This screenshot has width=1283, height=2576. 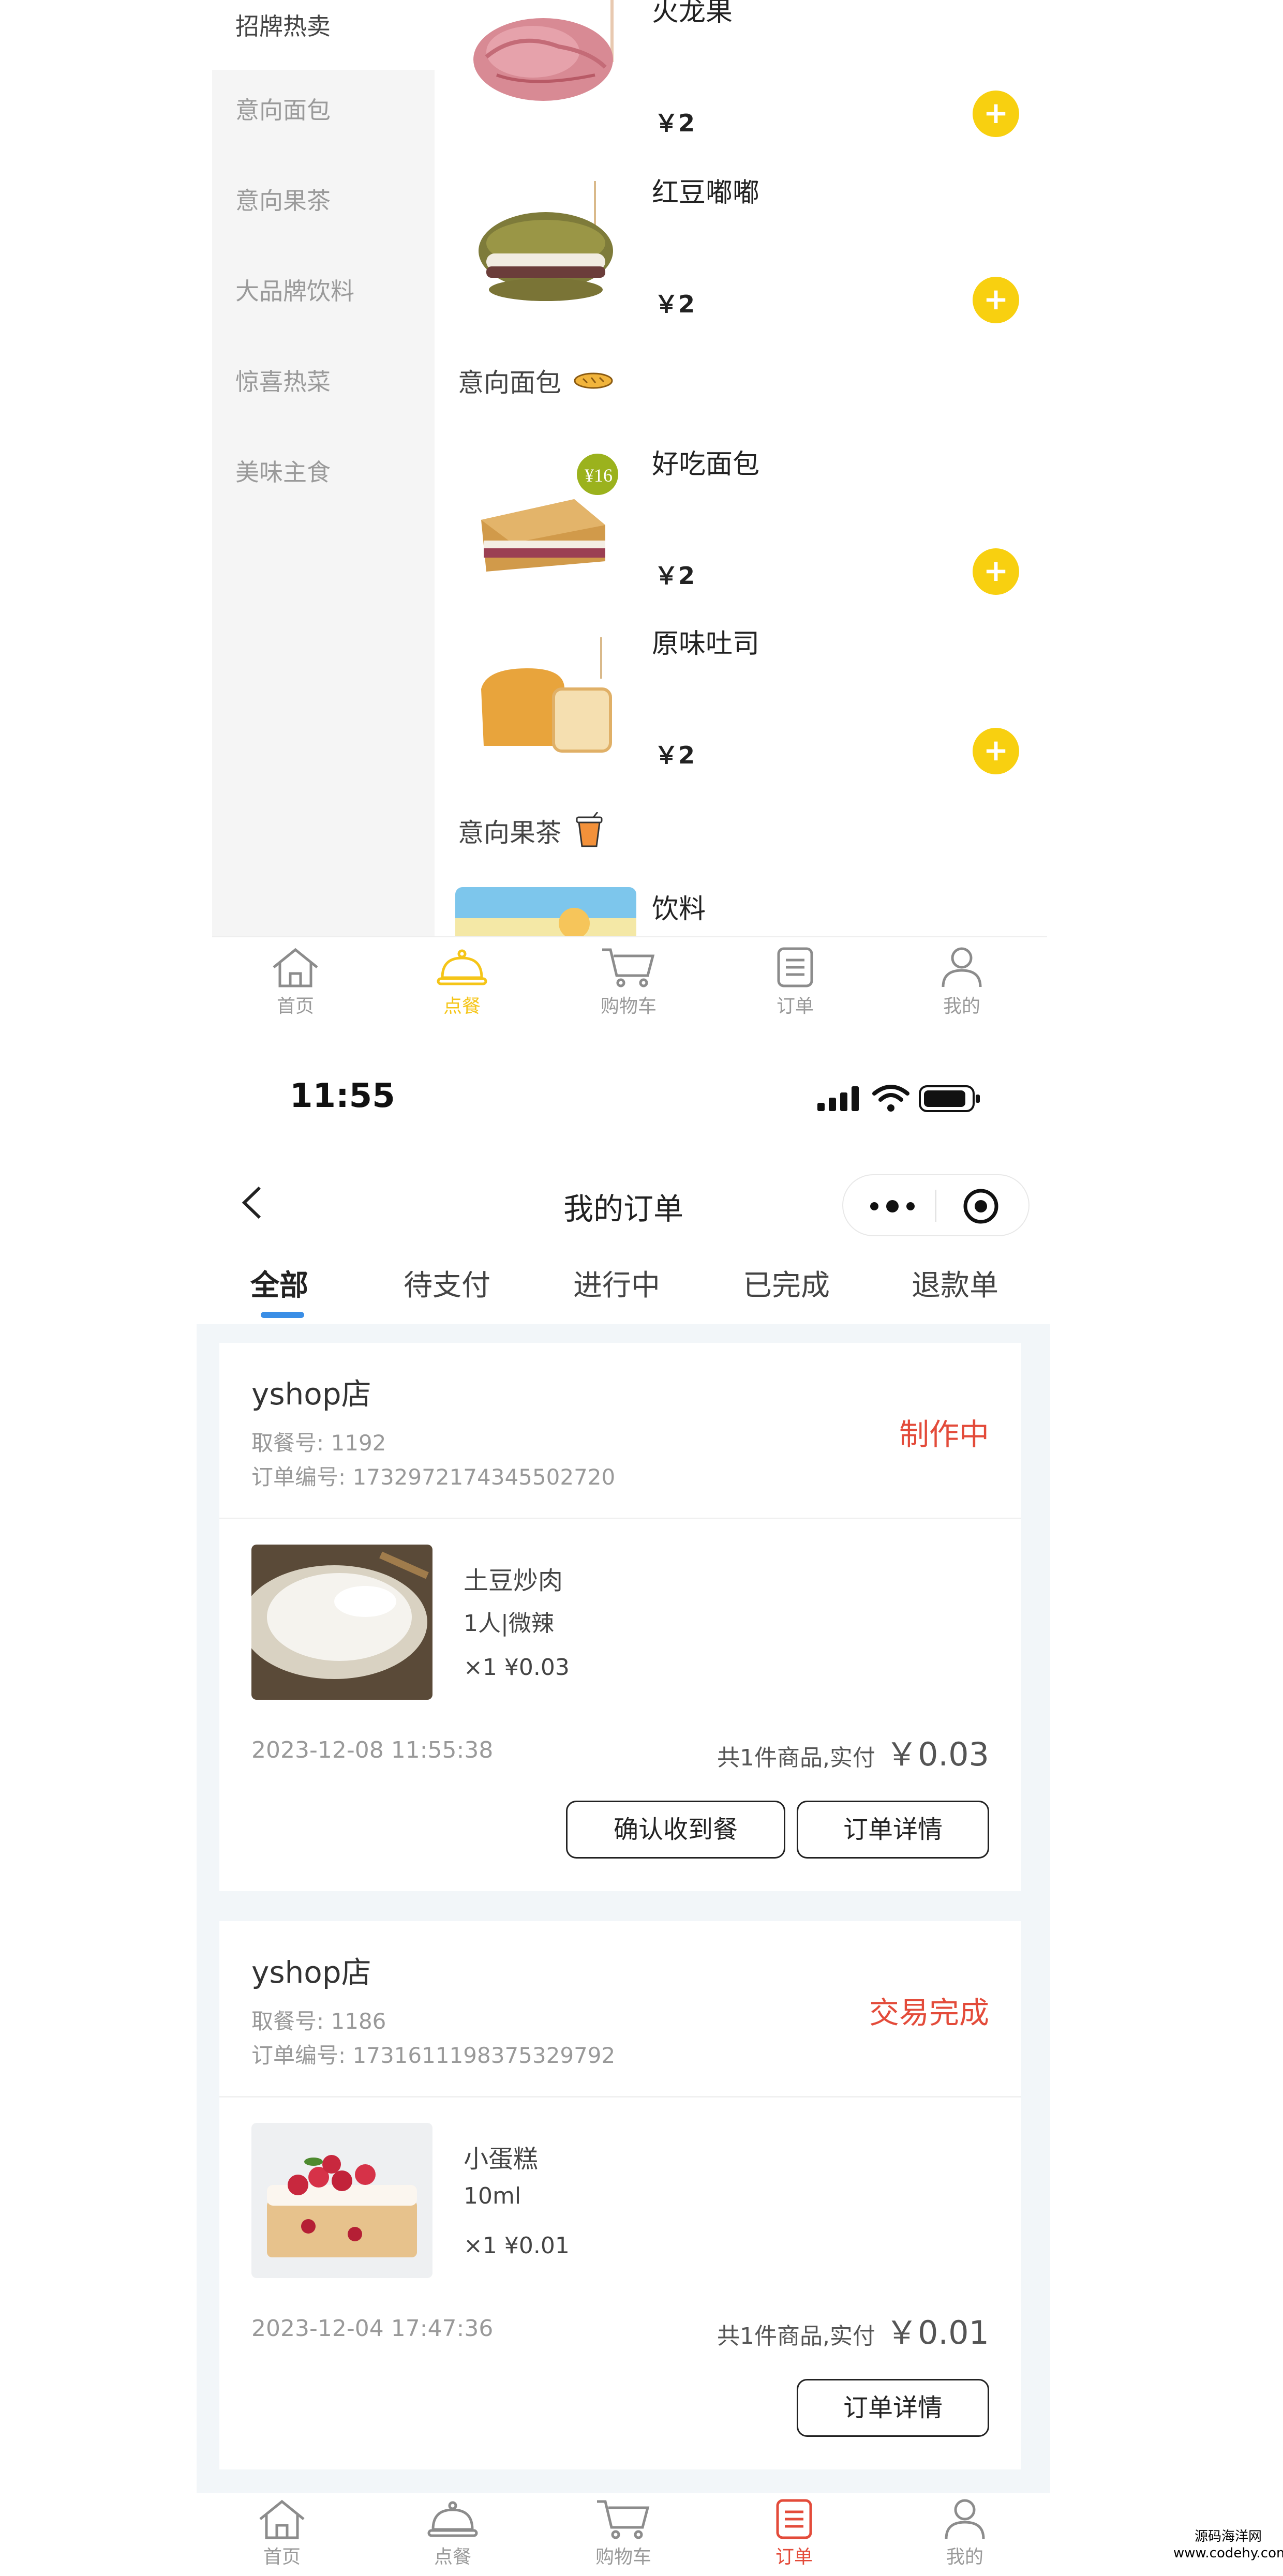 What do you see at coordinates (623, 1101) in the screenshot?
I see `status-bar: 11:55` at bounding box center [623, 1101].